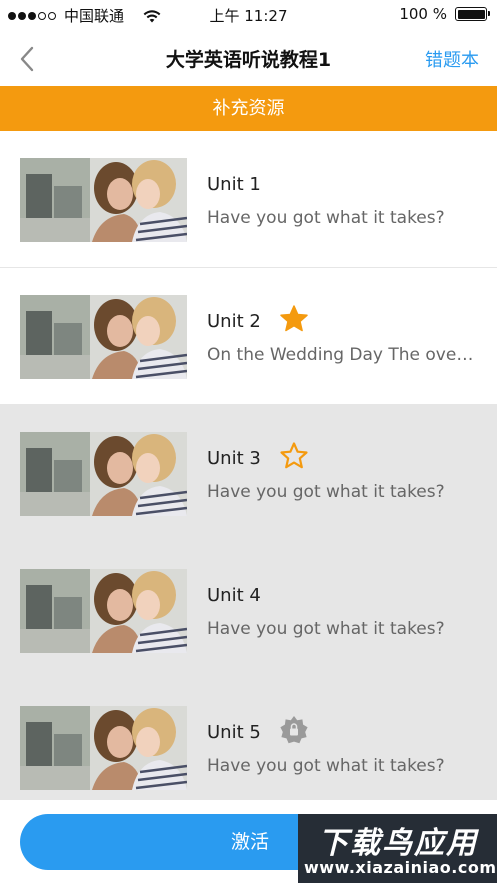 The image size is (497, 883). Describe the element at coordinates (234, 732) in the screenshot. I see `unit-title: Unit 5` at that location.